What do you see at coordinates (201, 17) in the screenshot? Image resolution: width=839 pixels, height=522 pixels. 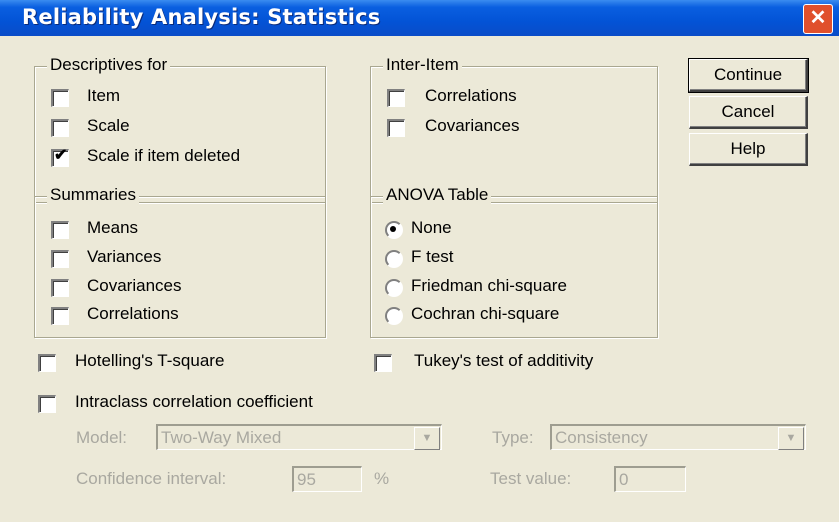 I see `dialog-title: Reliability Analysis: Statistics` at bounding box center [201, 17].